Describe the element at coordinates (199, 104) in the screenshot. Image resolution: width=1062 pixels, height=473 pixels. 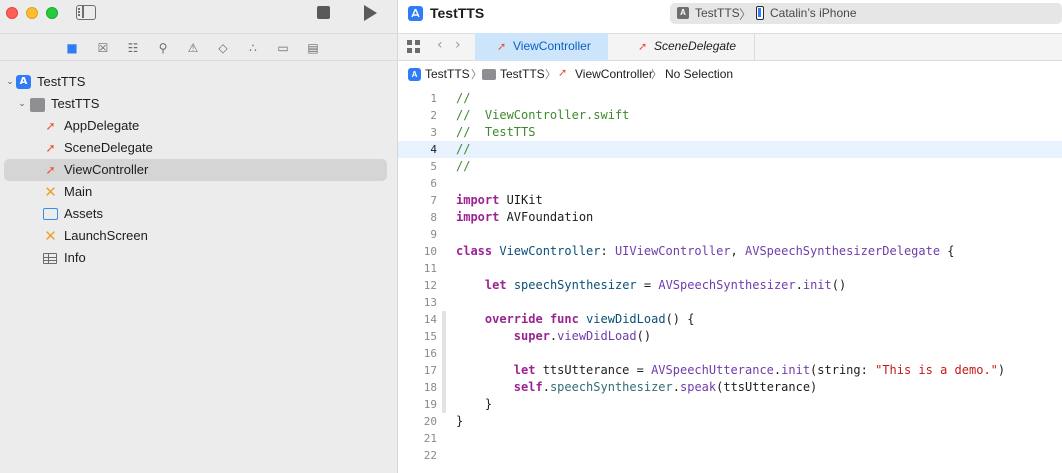
I see `sidebar-item-testtts: ⌄ TestTTS` at that location.